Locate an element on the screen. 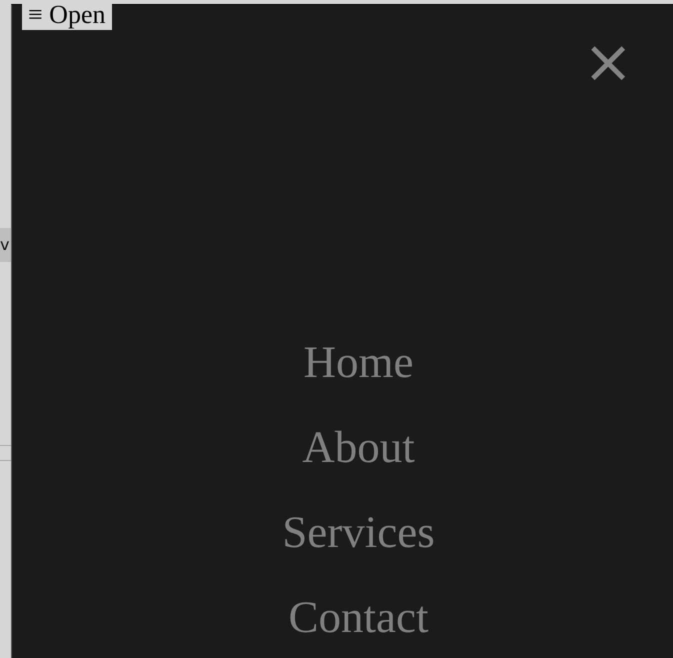 The height and width of the screenshot is (658, 673). close-button: × is located at coordinates (606, 62).